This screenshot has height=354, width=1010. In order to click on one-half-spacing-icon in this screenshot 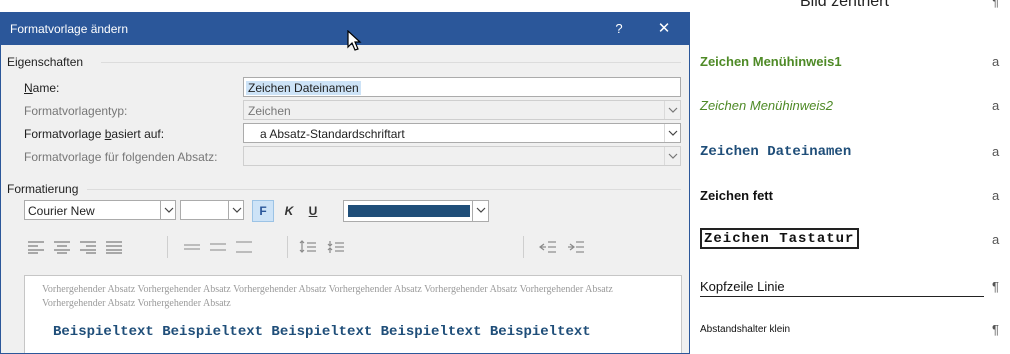, I will do `click(218, 247)`.